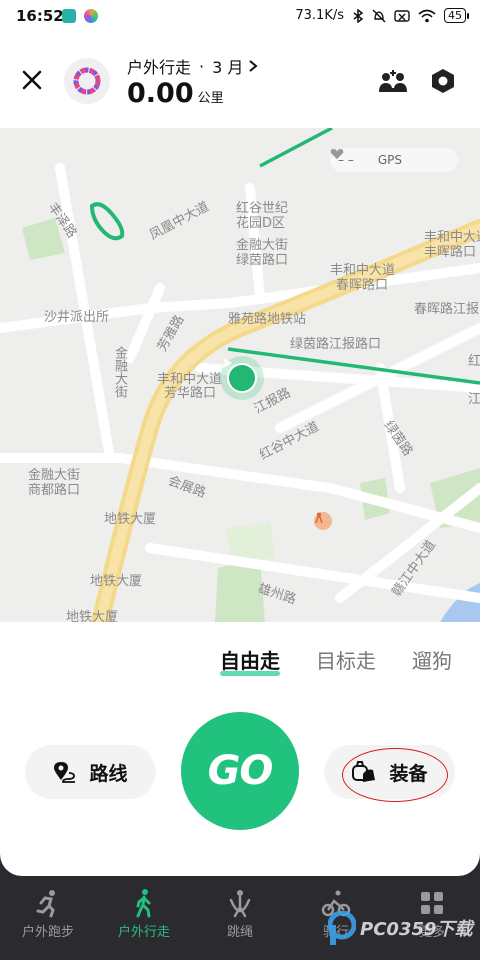 This screenshot has width=480, height=960. Describe the element at coordinates (323, 521) in the screenshot. I see `poi-person-icon` at that location.